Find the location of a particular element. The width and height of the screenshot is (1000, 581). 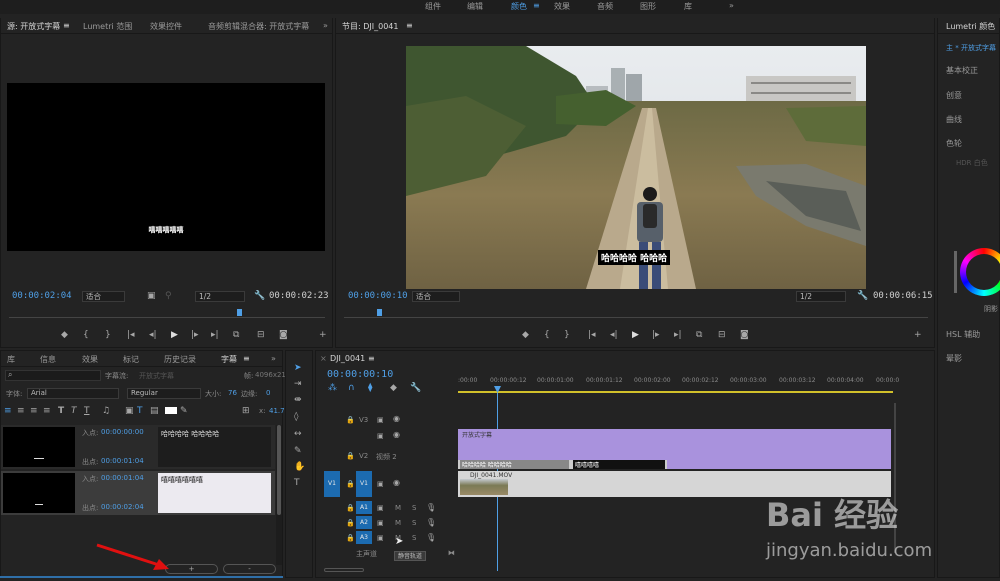

caption-size-value: 76 is located at coordinates (232, 393).